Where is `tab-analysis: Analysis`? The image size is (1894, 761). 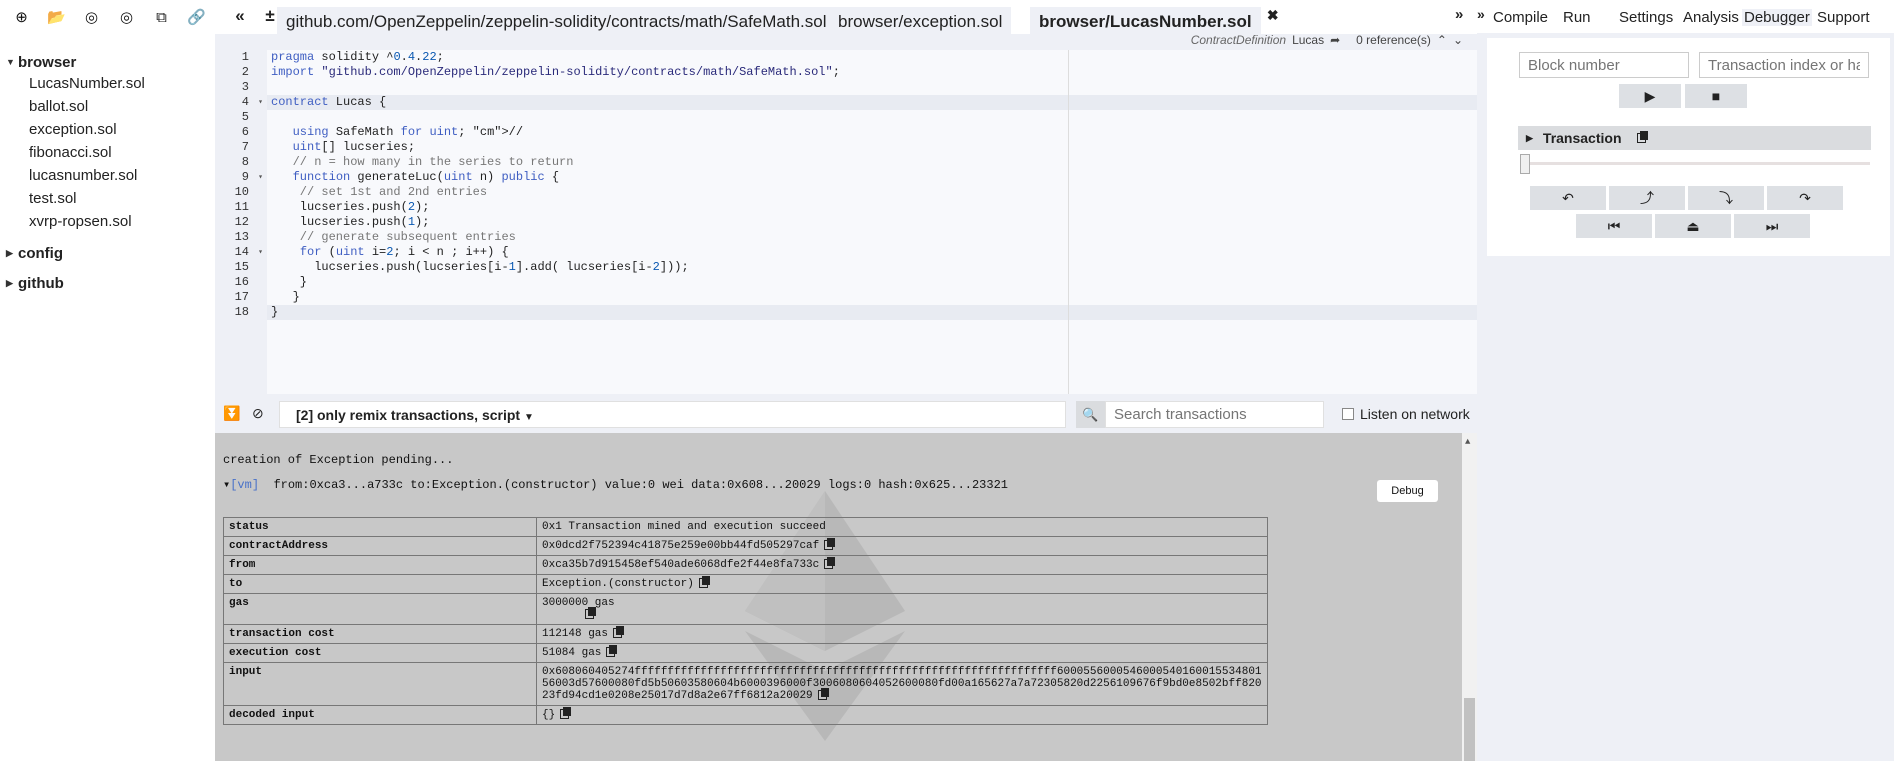
tab-analysis: Analysis is located at coordinates (1711, 17).